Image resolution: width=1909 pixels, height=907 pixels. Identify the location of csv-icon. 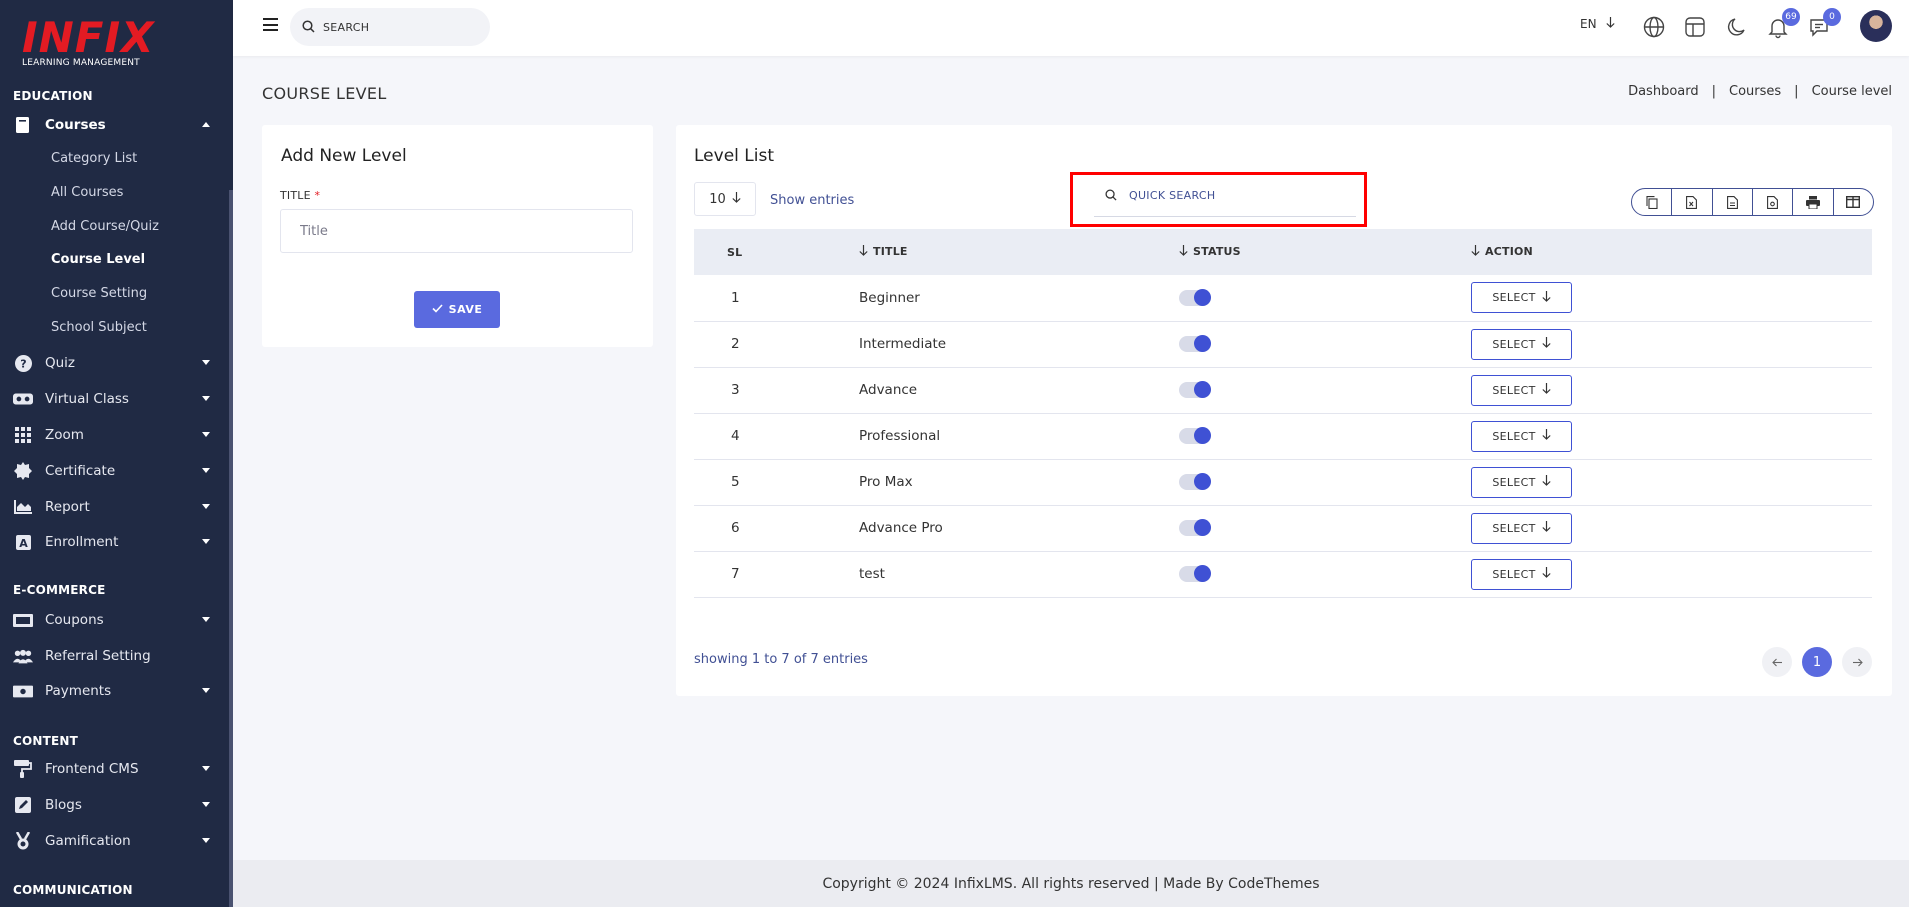
(1733, 202).